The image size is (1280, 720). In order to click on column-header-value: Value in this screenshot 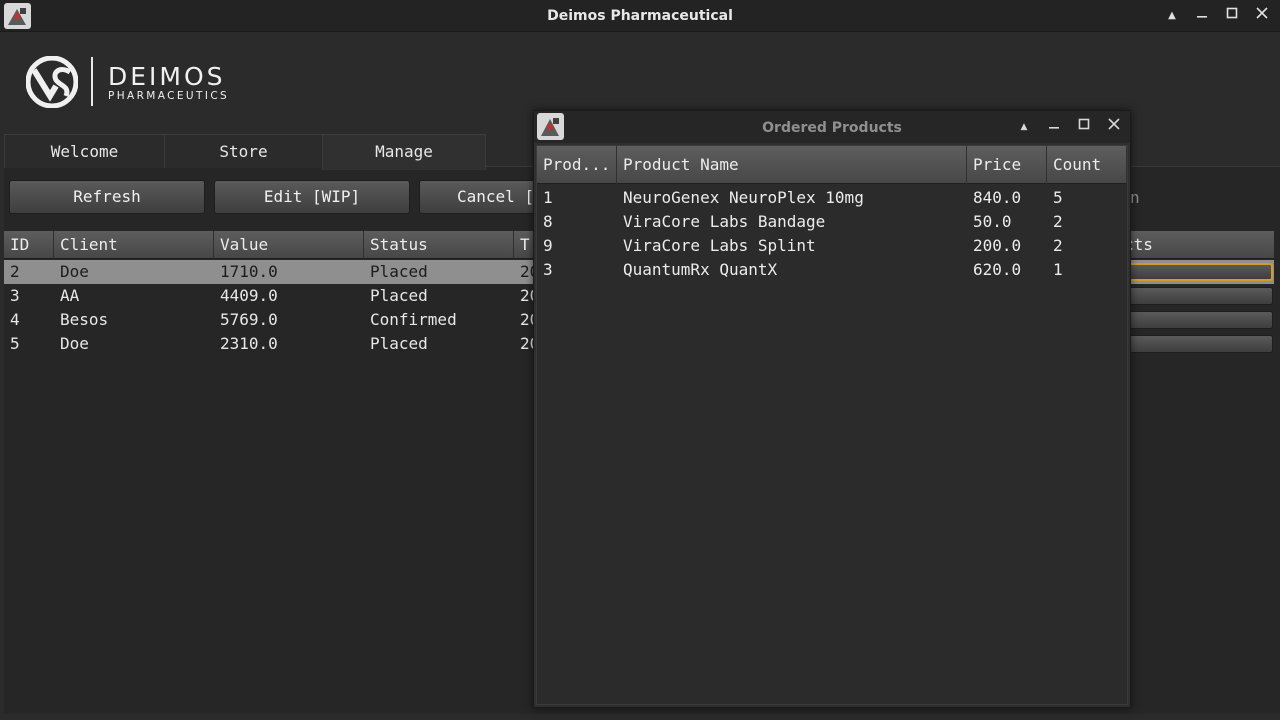, I will do `click(289, 245)`.